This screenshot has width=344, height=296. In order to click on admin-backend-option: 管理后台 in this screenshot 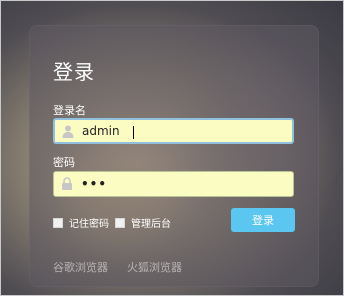, I will do `click(143, 222)`.